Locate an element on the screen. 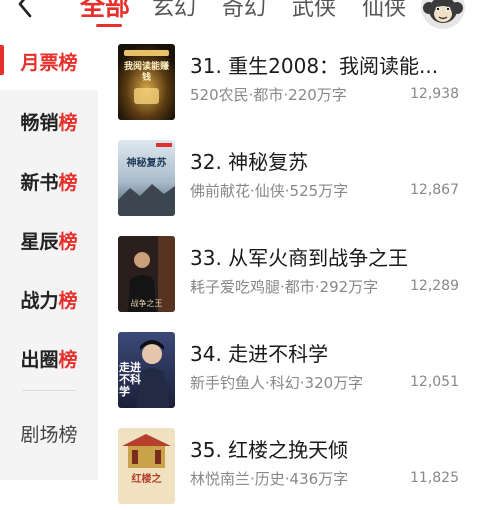  list-item: 红楼之 35. 红楼之挽天倾 林悦南兰·历史·436万字 11,825 is located at coordinates (299, 469).